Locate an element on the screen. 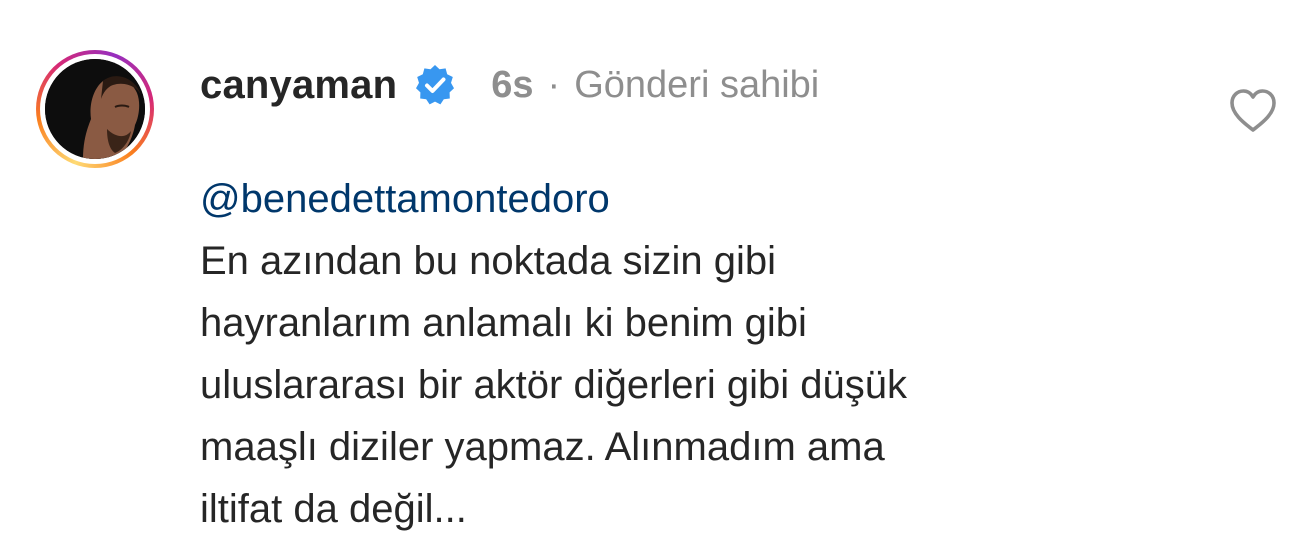  heart-outline-icon is located at coordinates (1253, 110).